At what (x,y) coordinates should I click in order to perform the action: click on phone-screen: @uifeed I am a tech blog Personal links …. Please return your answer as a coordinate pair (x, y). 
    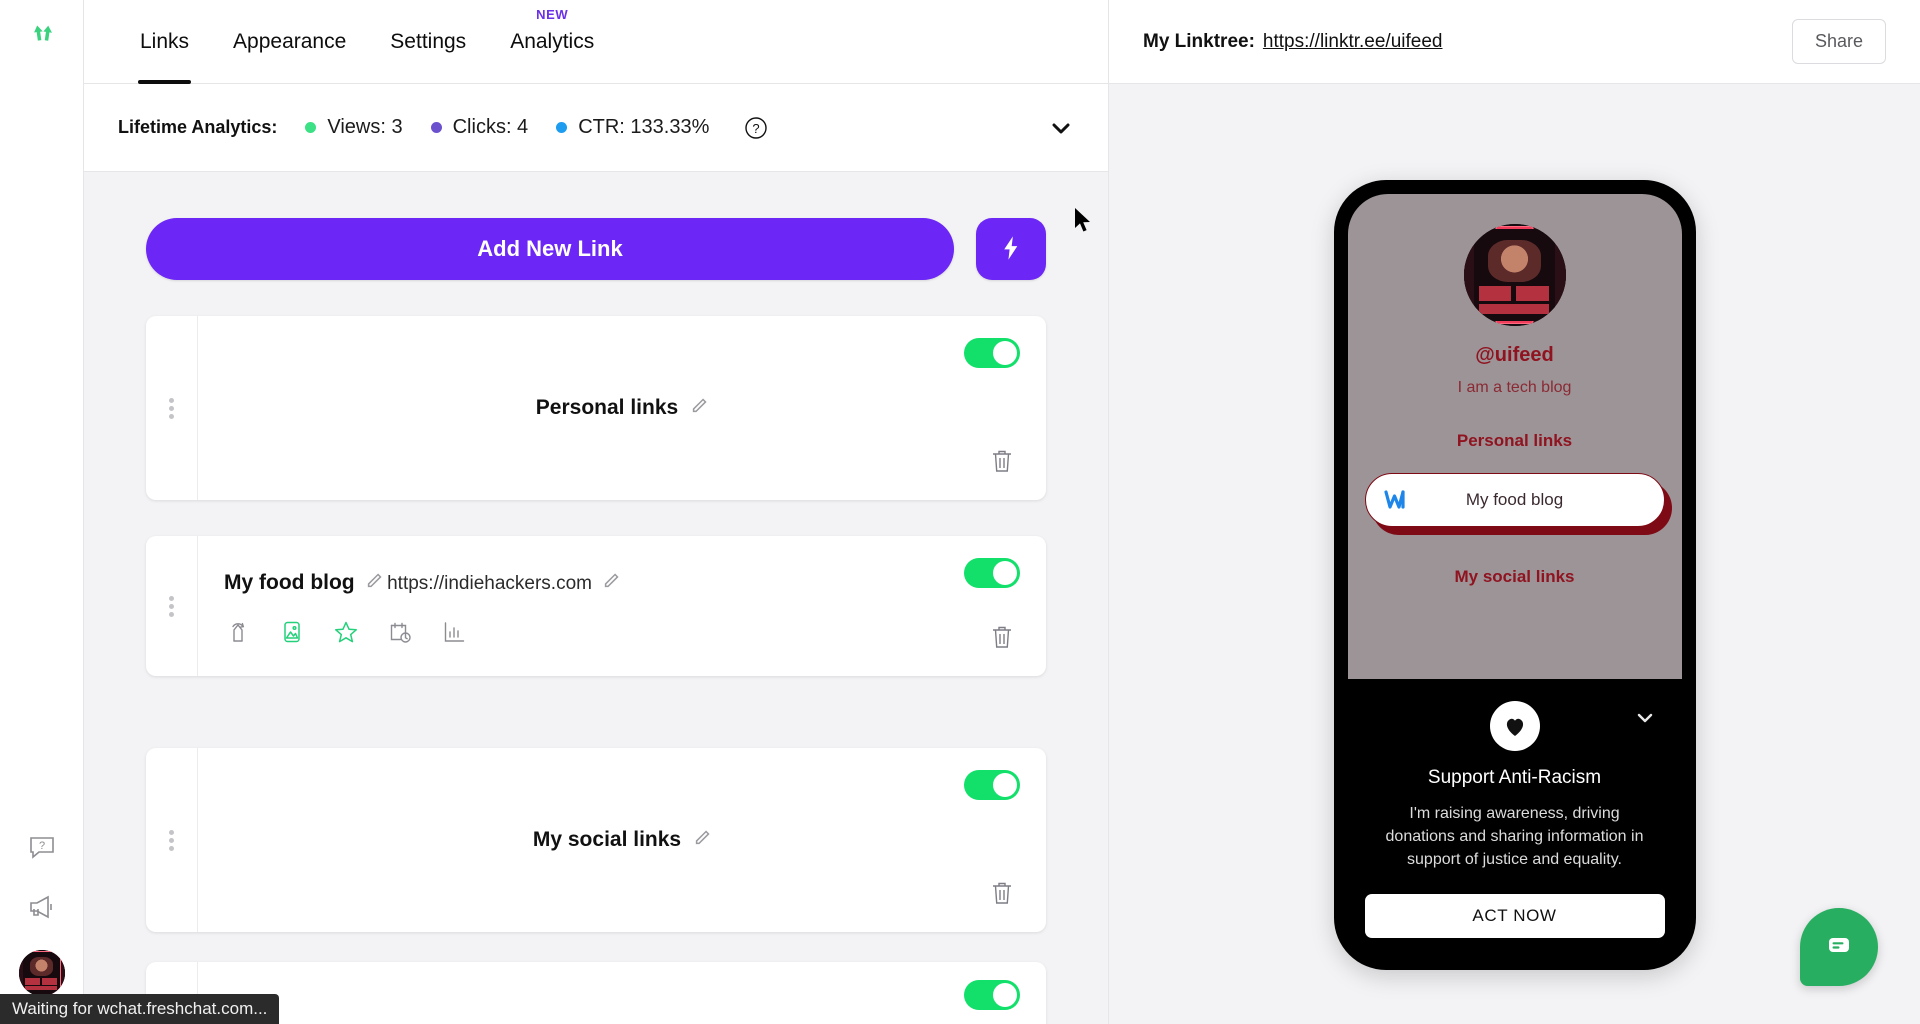
    Looking at the image, I should click on (1514, 575).